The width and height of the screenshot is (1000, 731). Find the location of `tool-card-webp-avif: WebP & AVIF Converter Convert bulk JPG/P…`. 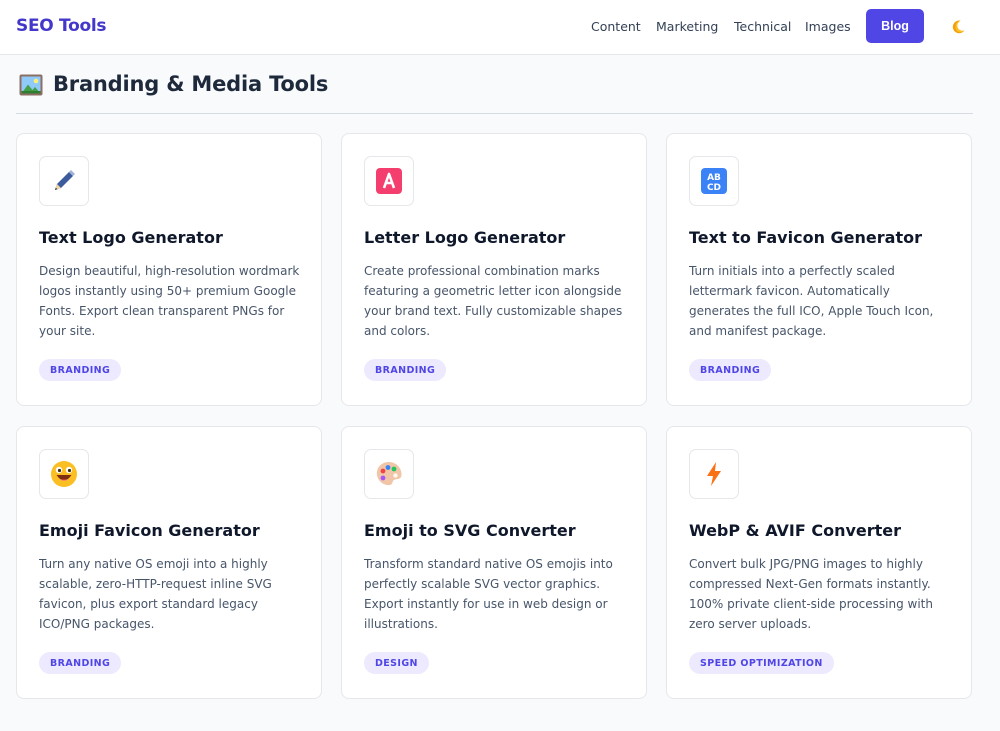

tool-card-webp-avif: WebP & AVIF Converter Convert bulk JPG/P… is located at coordinates (819, 562).